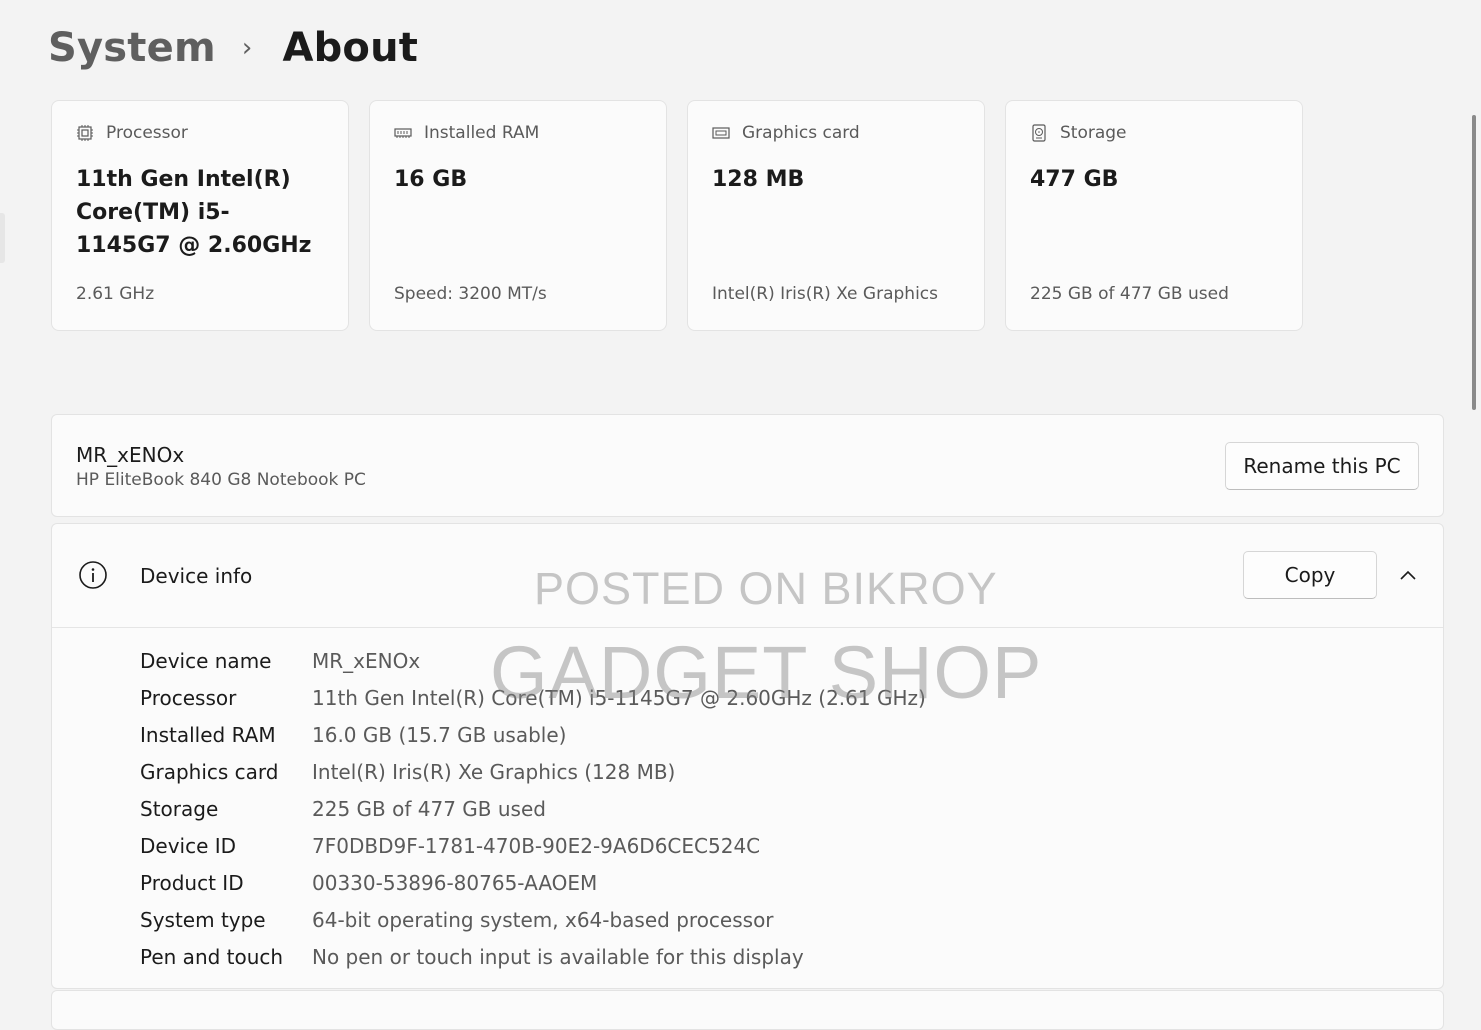 Image resolution: width=1481 pixels, height=1030 pixels. I want to click on ram-icon, so click(403, 133).